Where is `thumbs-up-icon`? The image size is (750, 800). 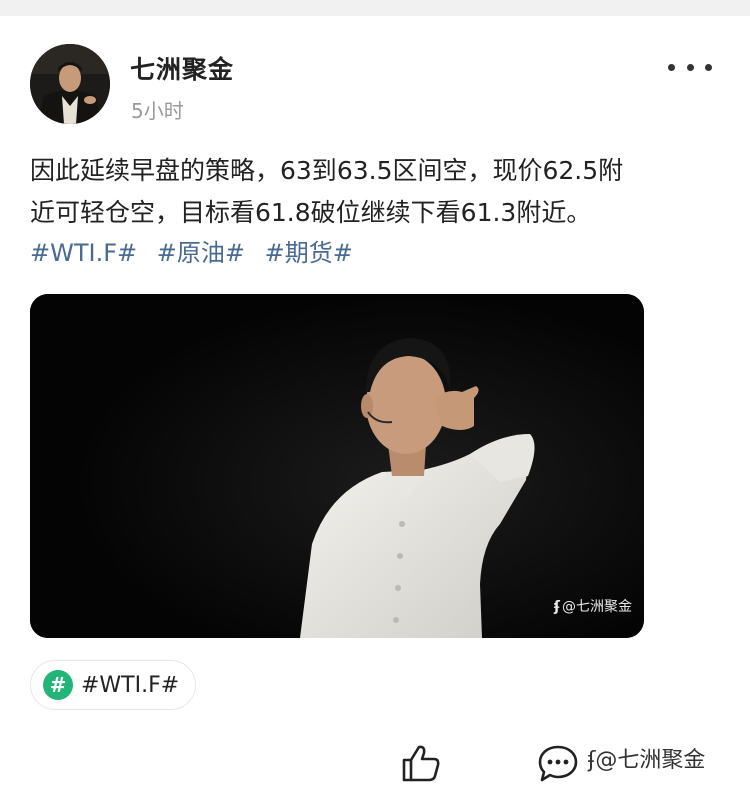 thumbs-up-icon is located at coordinates (421, 763).